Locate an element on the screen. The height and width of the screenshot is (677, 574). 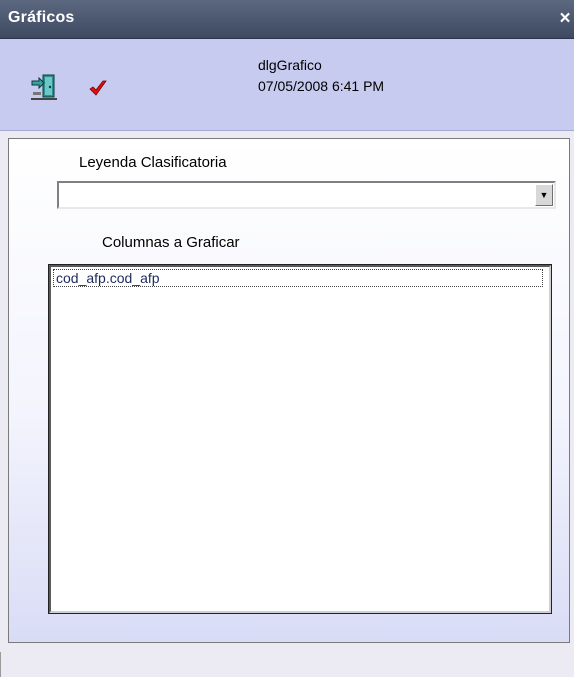
window-title: Gráficos is located at coordinates (41, 17).